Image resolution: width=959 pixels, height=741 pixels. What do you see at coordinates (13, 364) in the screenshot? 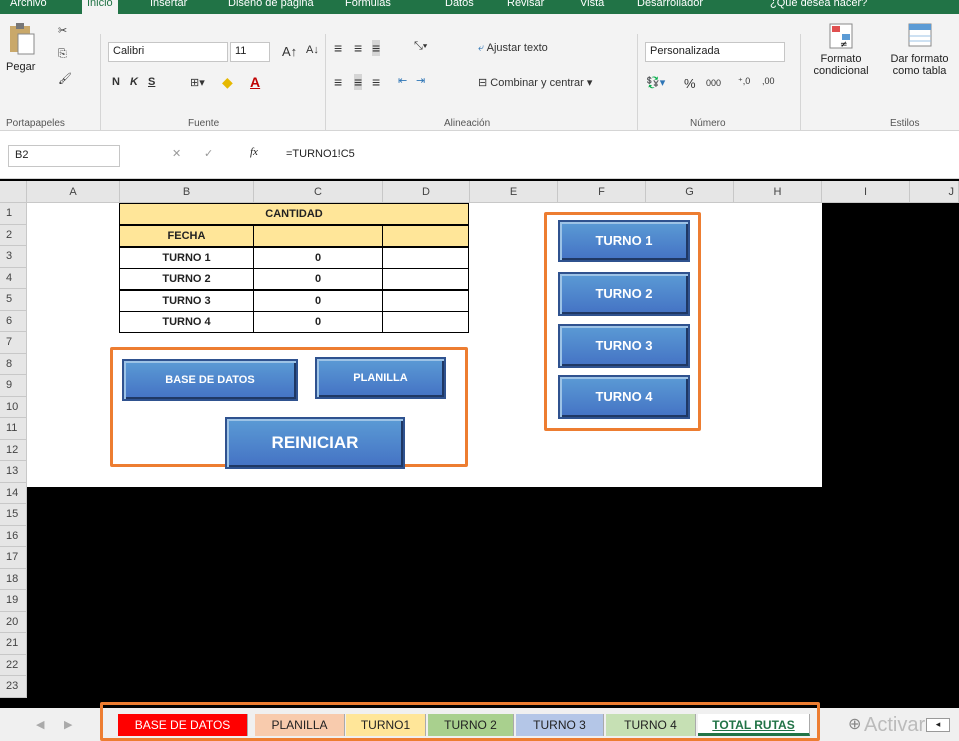
I see `row-header-8: 8` at bounding box center [13, 364].